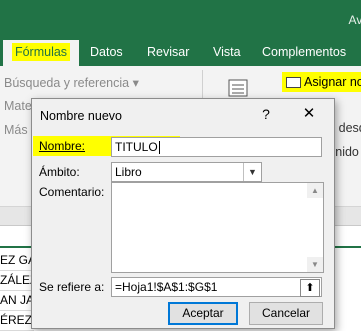 This screenshot has width=361, height=331. I want to click on assign-name-button: Asignar no, so click(321, 82).